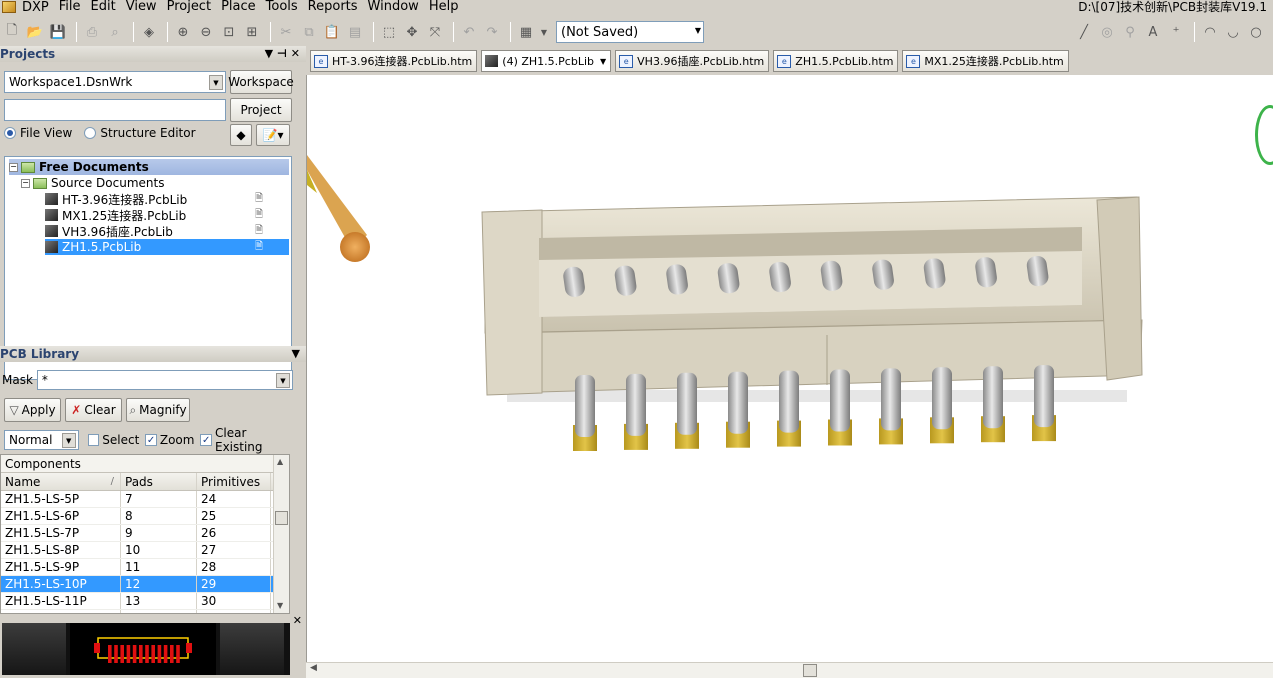 The image size is (1273, 678). Describe the element at coordinates (90, 133) in the screenshot. I see `structure-editor-radio` at that location.